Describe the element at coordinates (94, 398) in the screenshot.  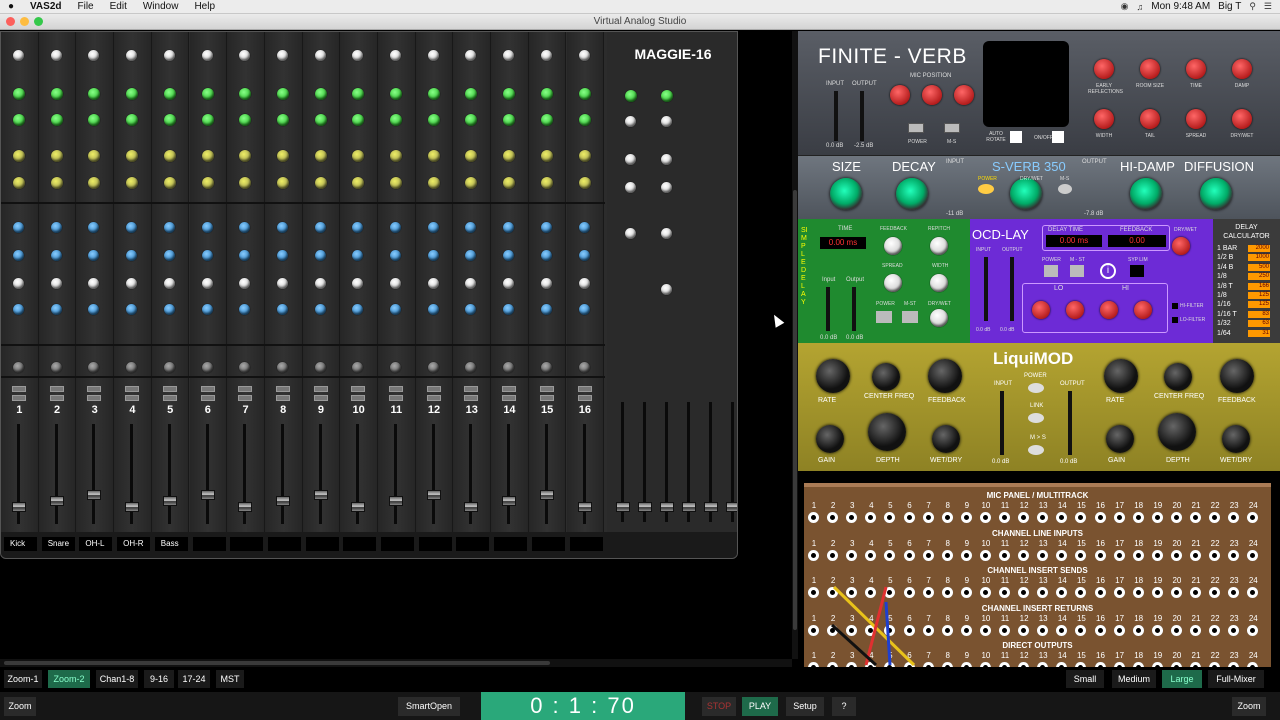
I see `ch3-solo-button` at that location.